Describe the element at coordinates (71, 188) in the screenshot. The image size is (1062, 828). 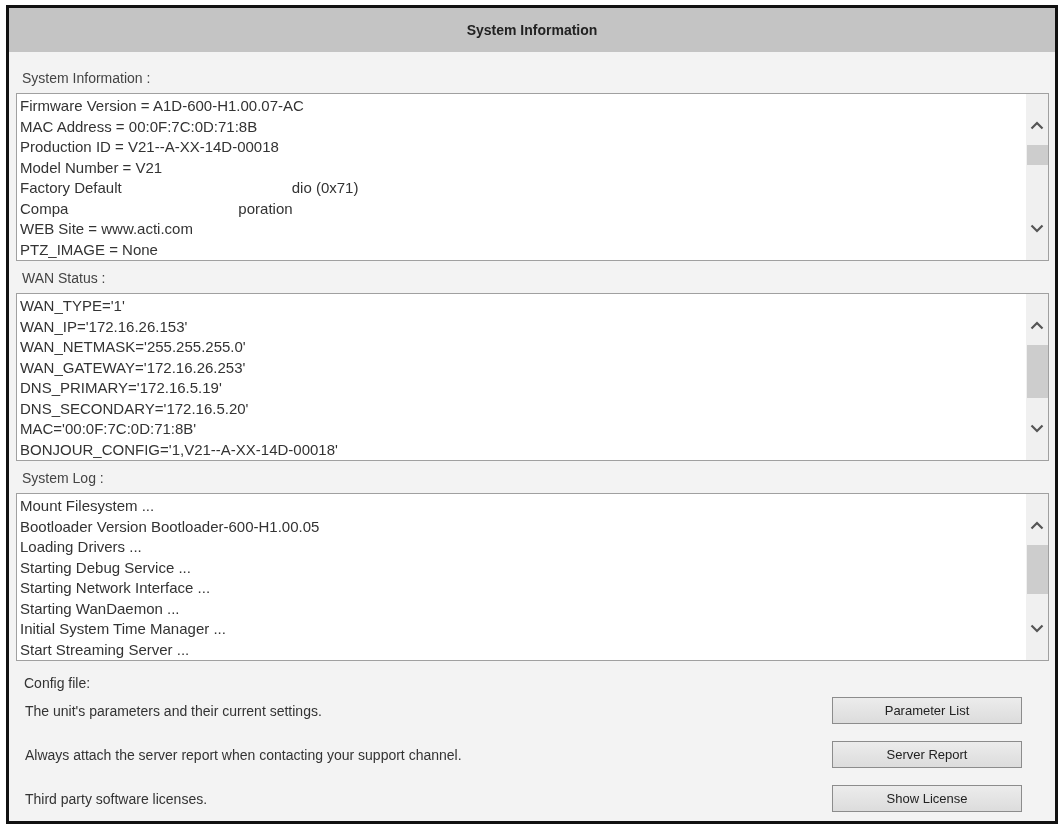
I see `text-line-fragment: Factory Default` at that location.